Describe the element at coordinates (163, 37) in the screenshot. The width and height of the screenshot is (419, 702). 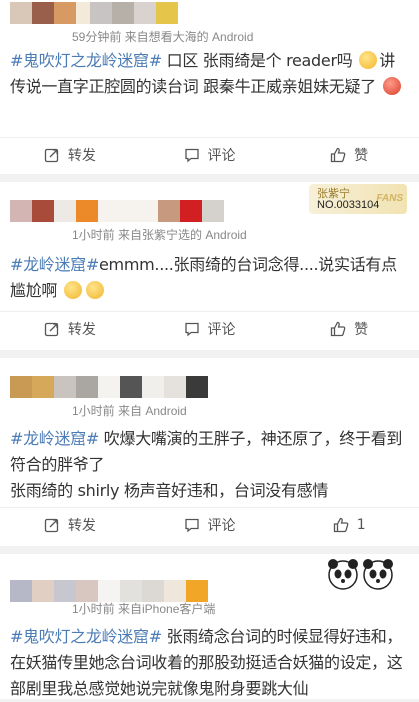
I see `post-meta: 59分钟前 来自想看大海的 Android` at that location.